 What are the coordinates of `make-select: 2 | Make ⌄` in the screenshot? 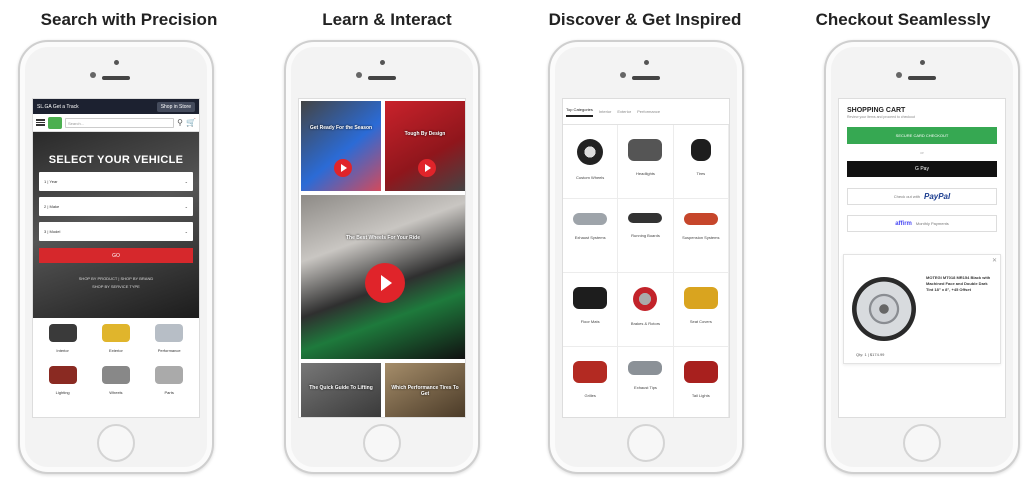 It's located at (116, 206).